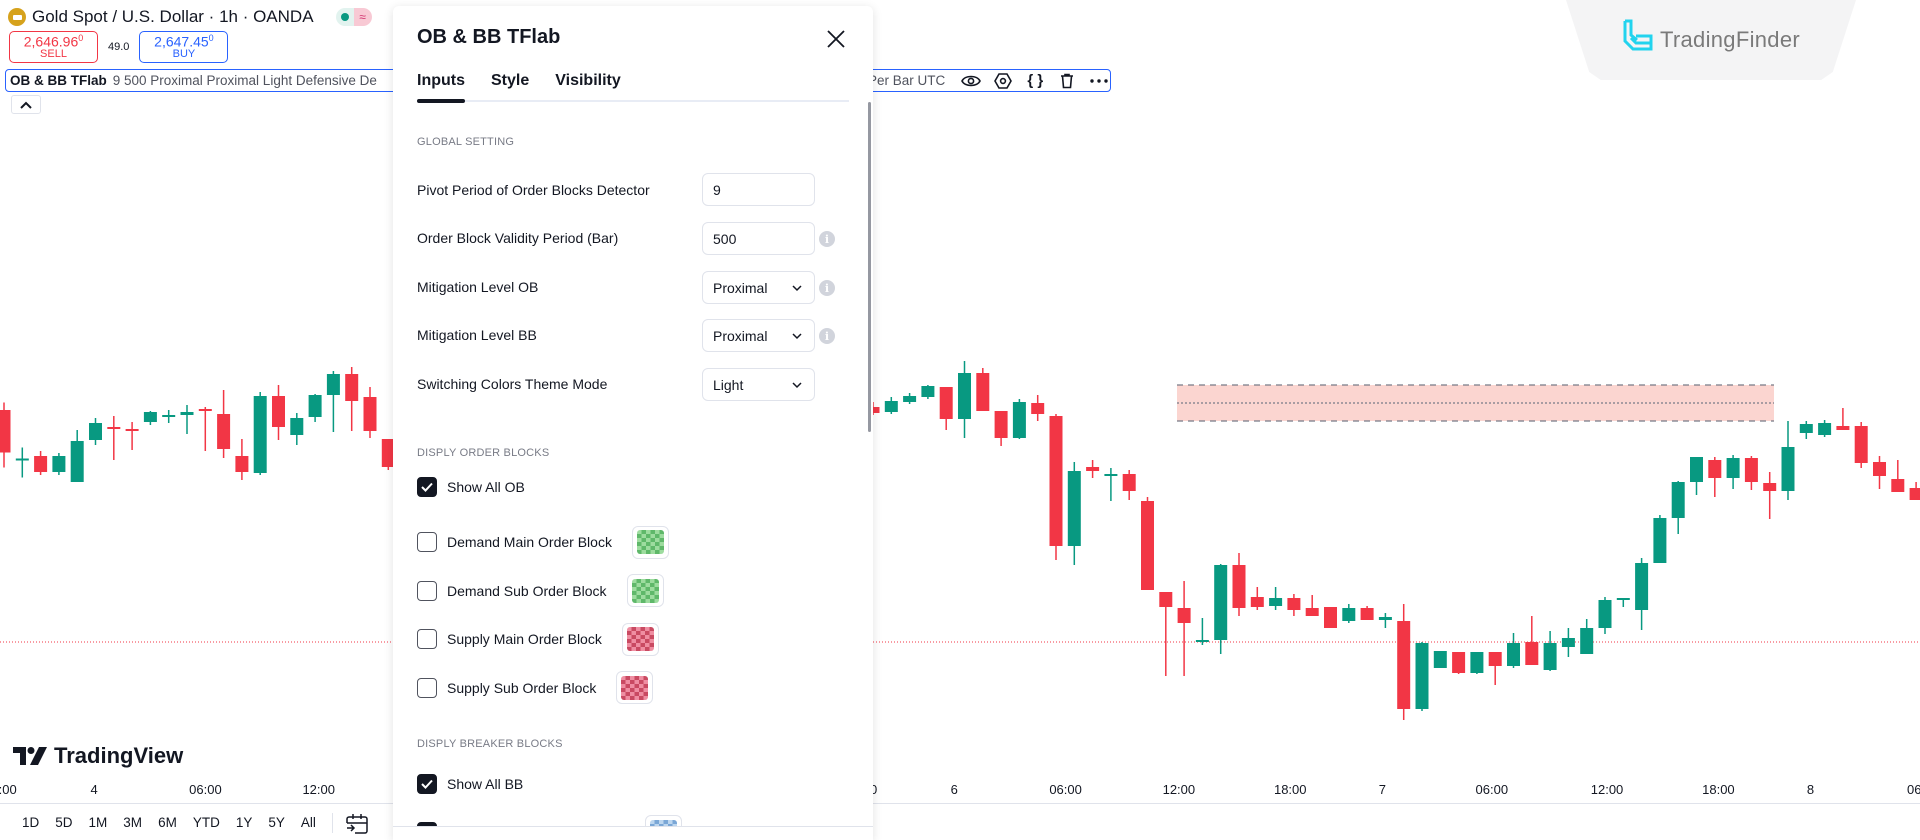 This screenshot has height=840, width=1920. I want to click on sell-button: 2,646.960 SELL, so click(53, 47).